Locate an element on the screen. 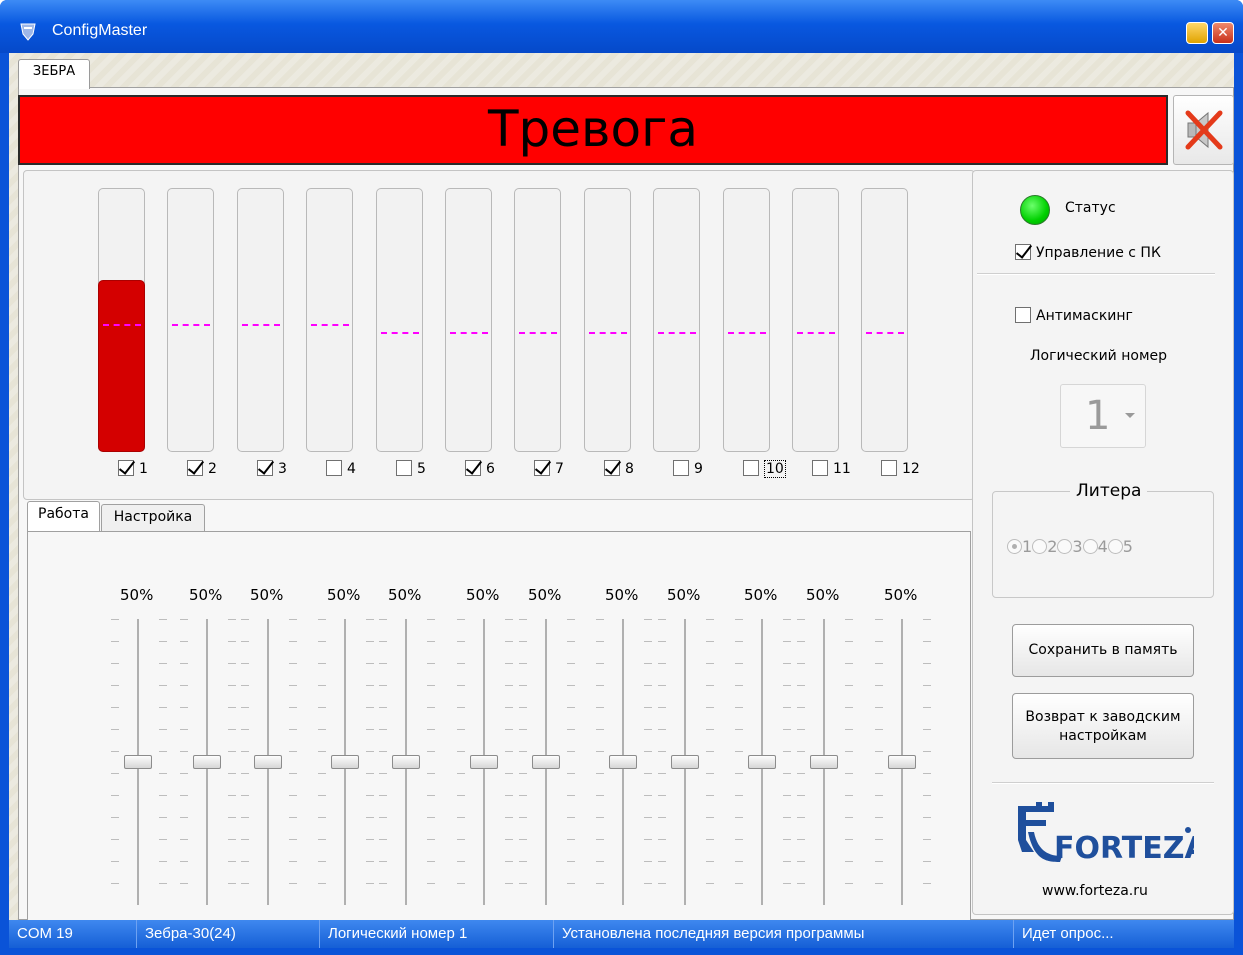  tab-work: Работа is located at coordinates (63, 516).